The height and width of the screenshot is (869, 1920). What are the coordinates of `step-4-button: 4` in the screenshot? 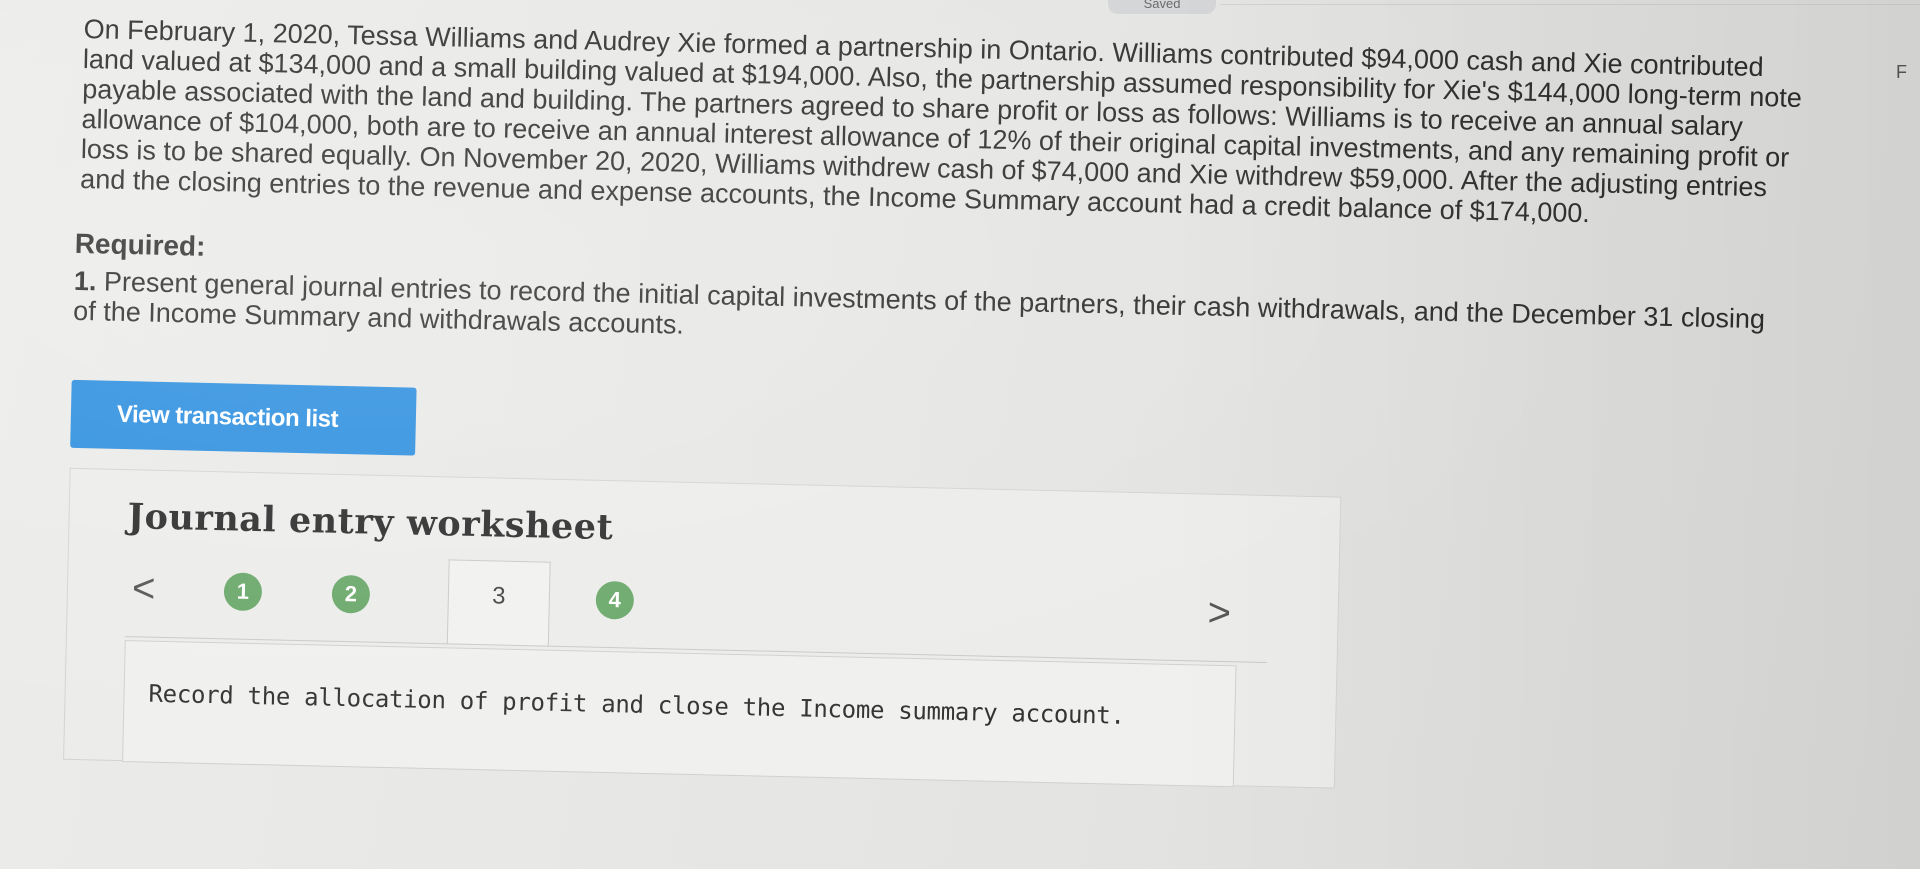 It's located at (615, 600).